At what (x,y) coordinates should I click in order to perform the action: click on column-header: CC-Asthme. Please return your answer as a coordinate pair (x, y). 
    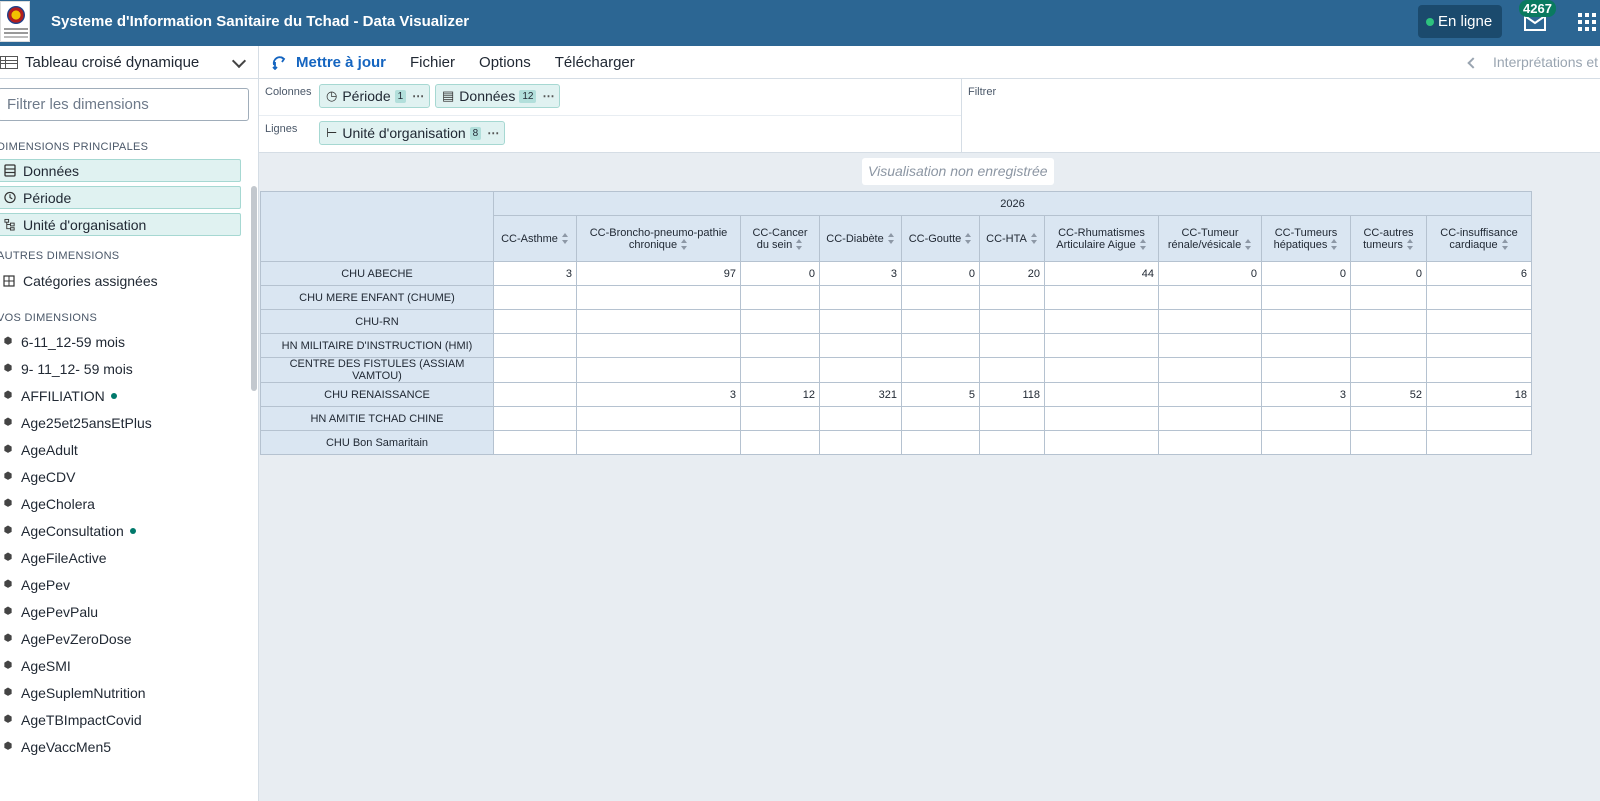
    Looking at the image, I should click on (535, 238).